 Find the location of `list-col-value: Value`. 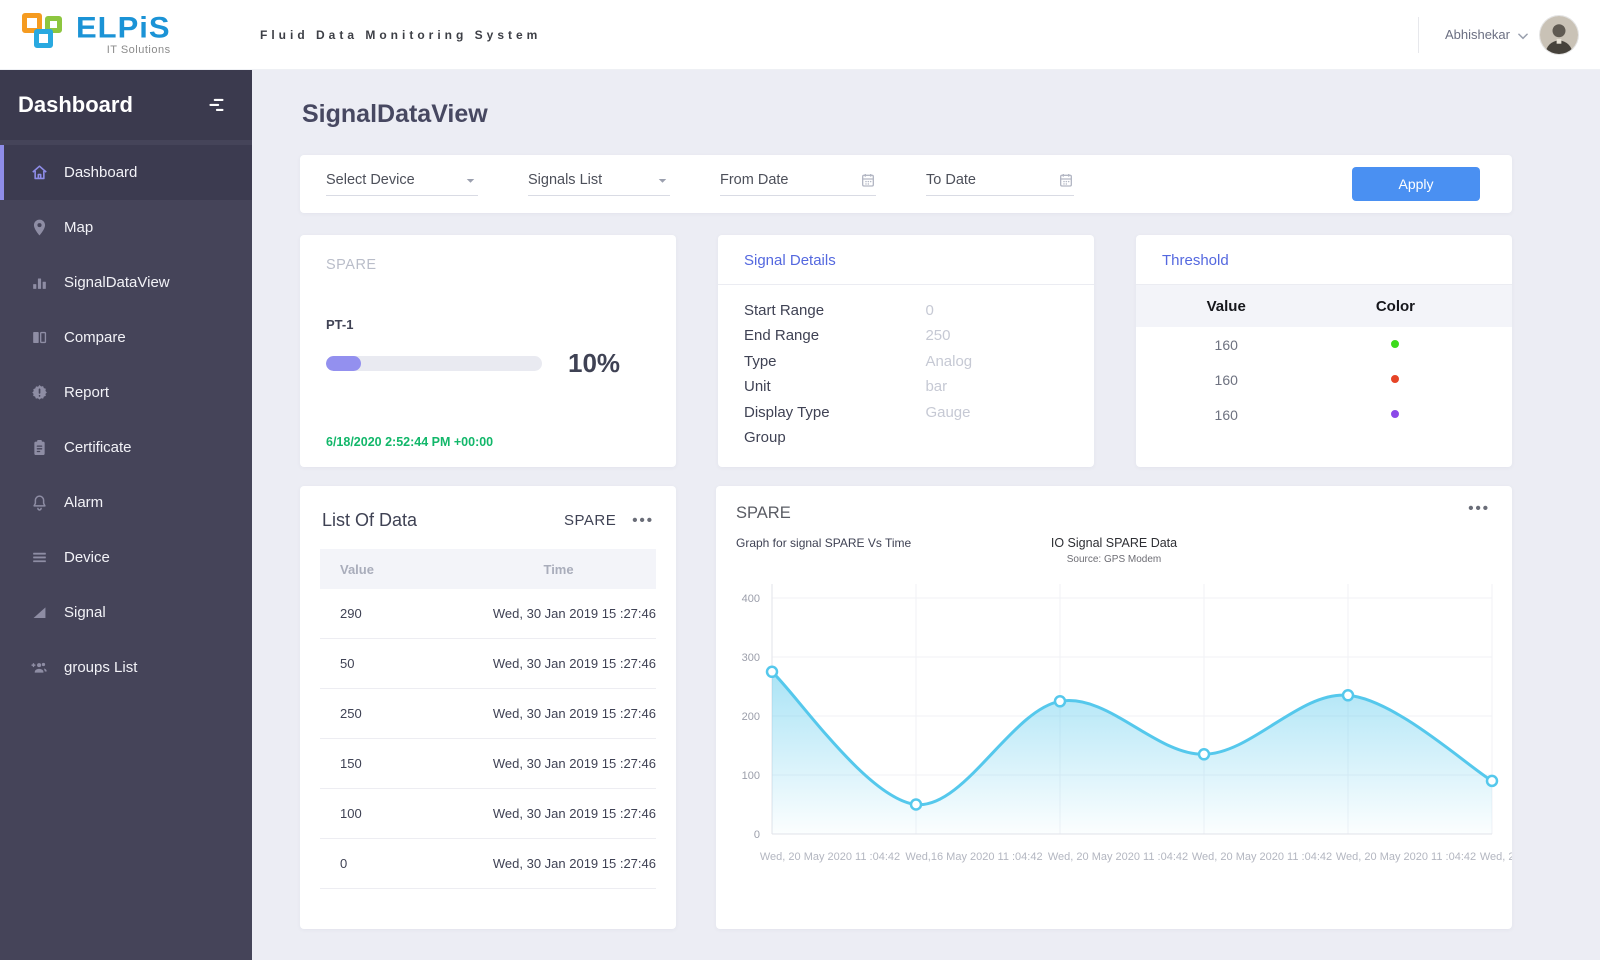

list-col-value: Value is located at coordinates (357, 569).